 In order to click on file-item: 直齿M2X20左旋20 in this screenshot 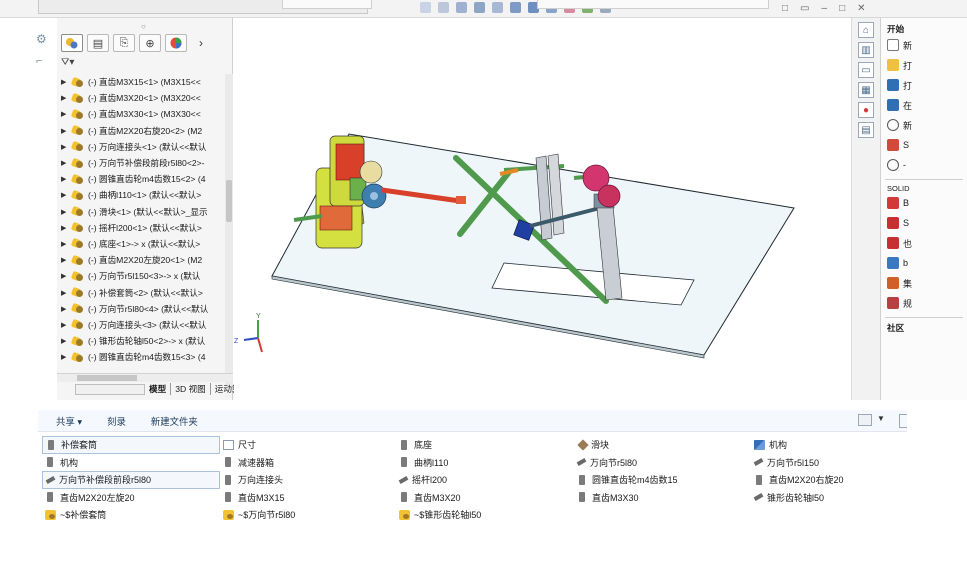, I will do `click(131, 498)`.